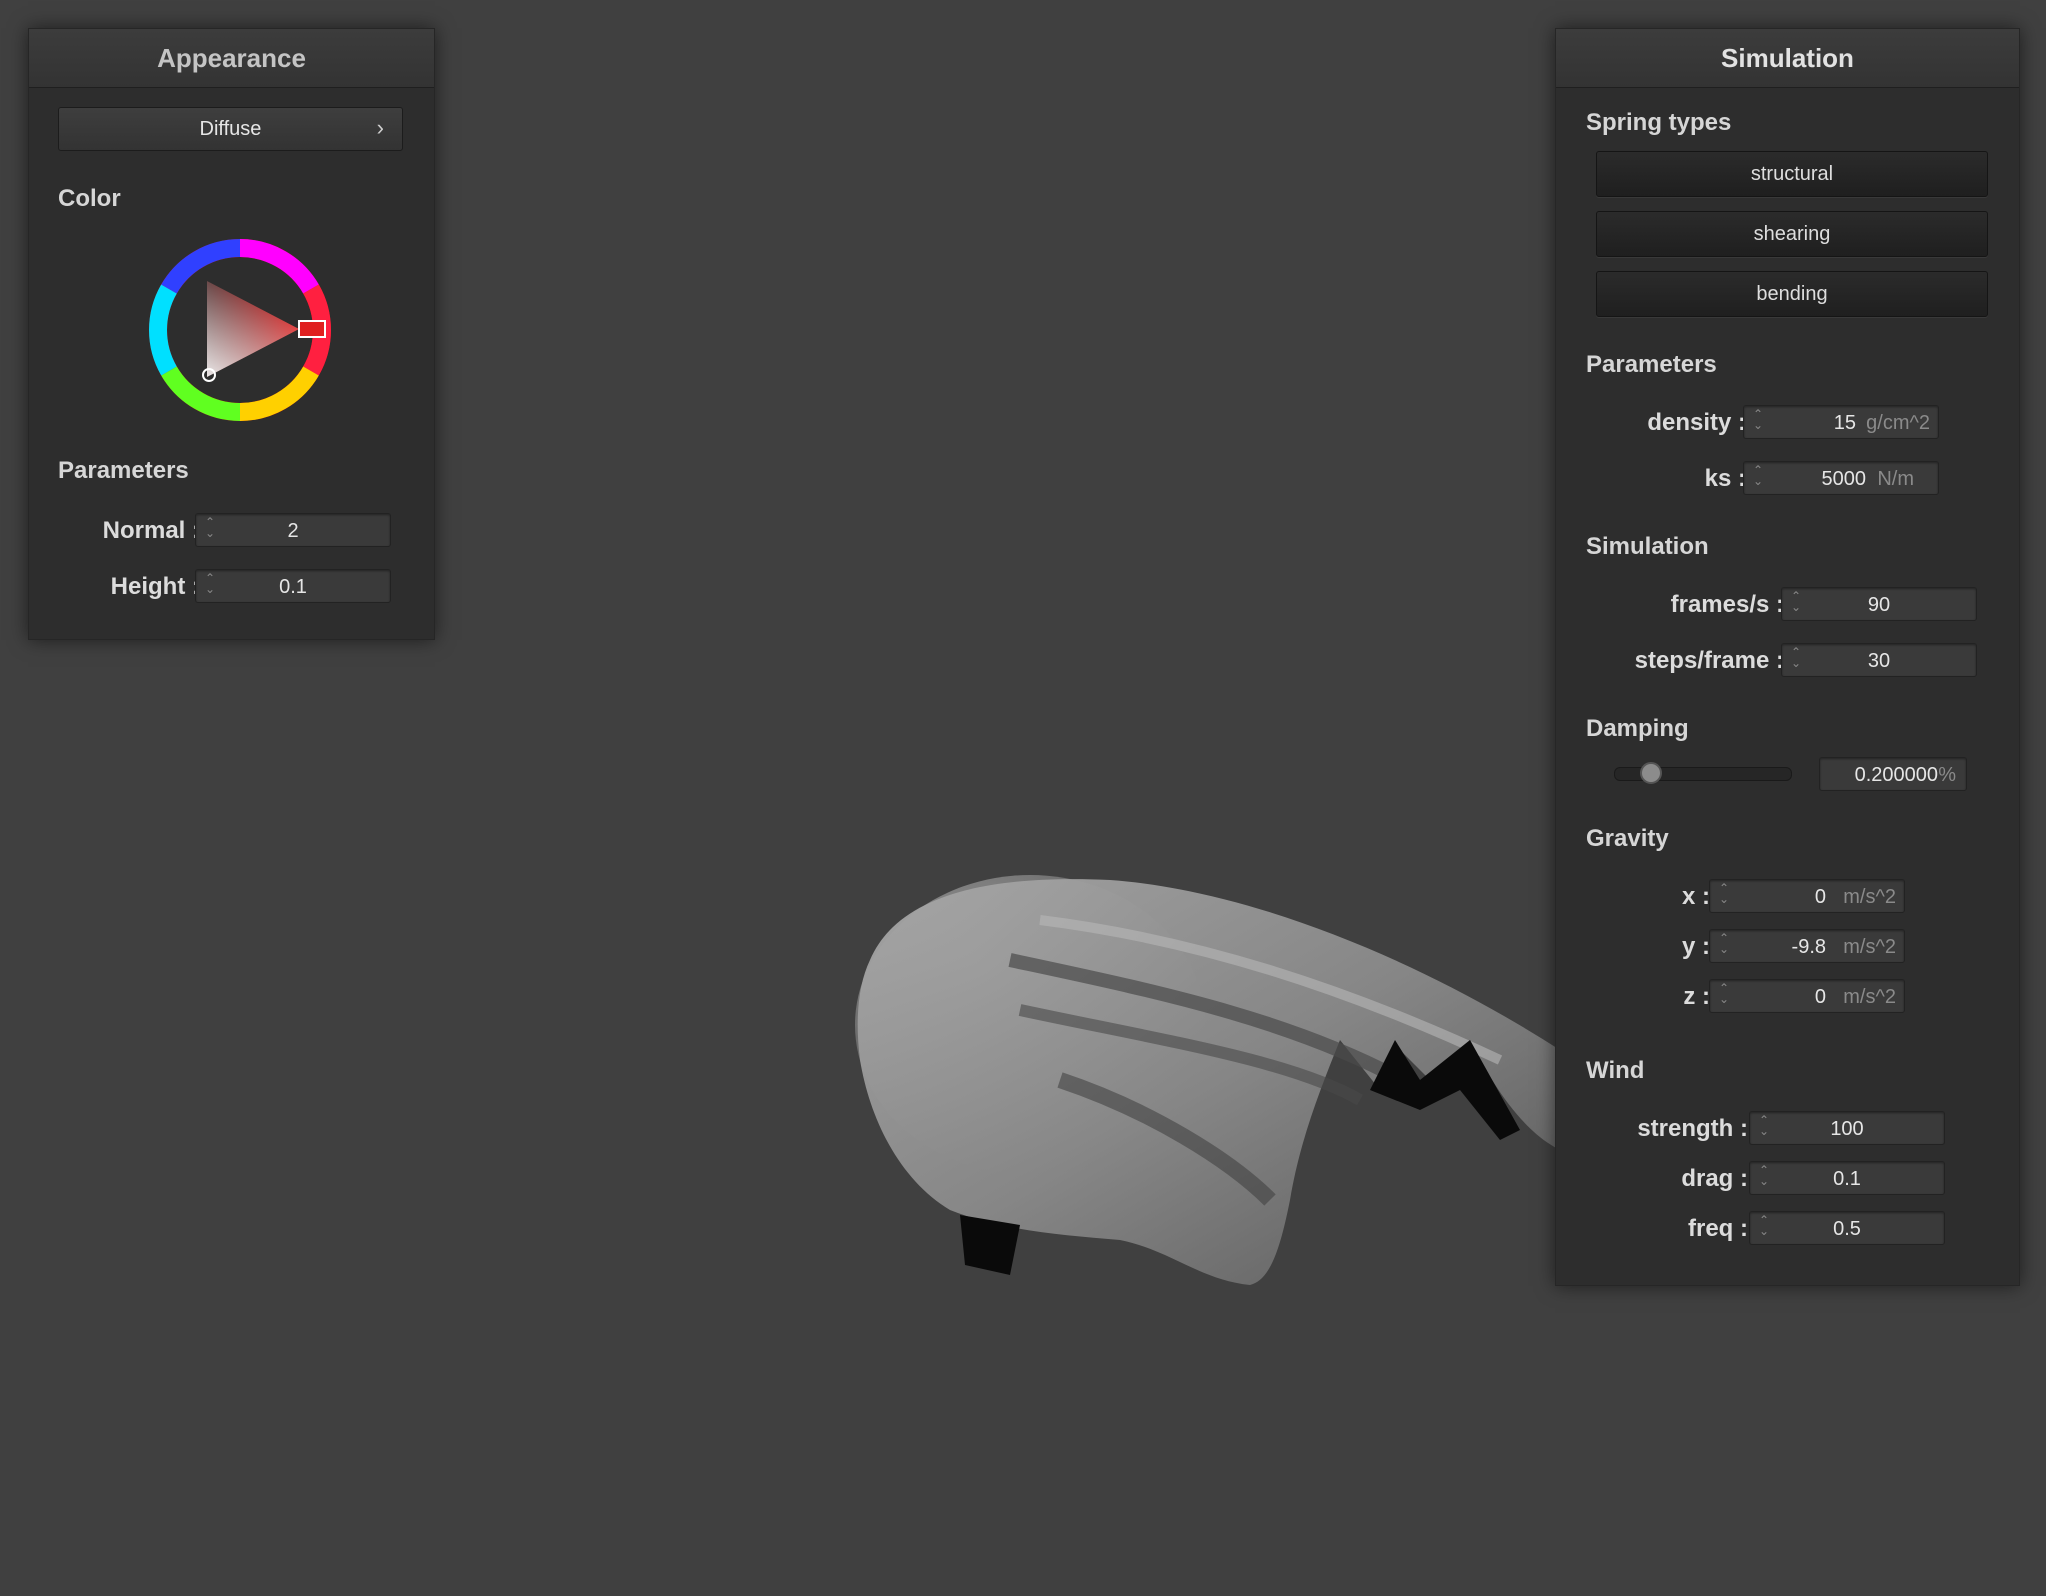 This screenshot has width=2046, height=1596. What do you see at coordinates (1896, 775) in the screenshot?
I see `damping-value: 0.200000` at bounding box center [1896, 775].